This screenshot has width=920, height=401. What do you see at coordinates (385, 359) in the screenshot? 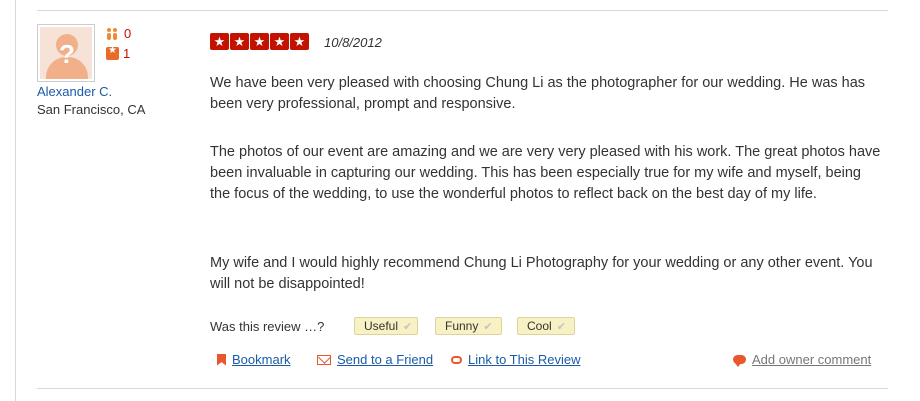
I see `send-label: Send to a Friend` at bounding box center [385, 359].